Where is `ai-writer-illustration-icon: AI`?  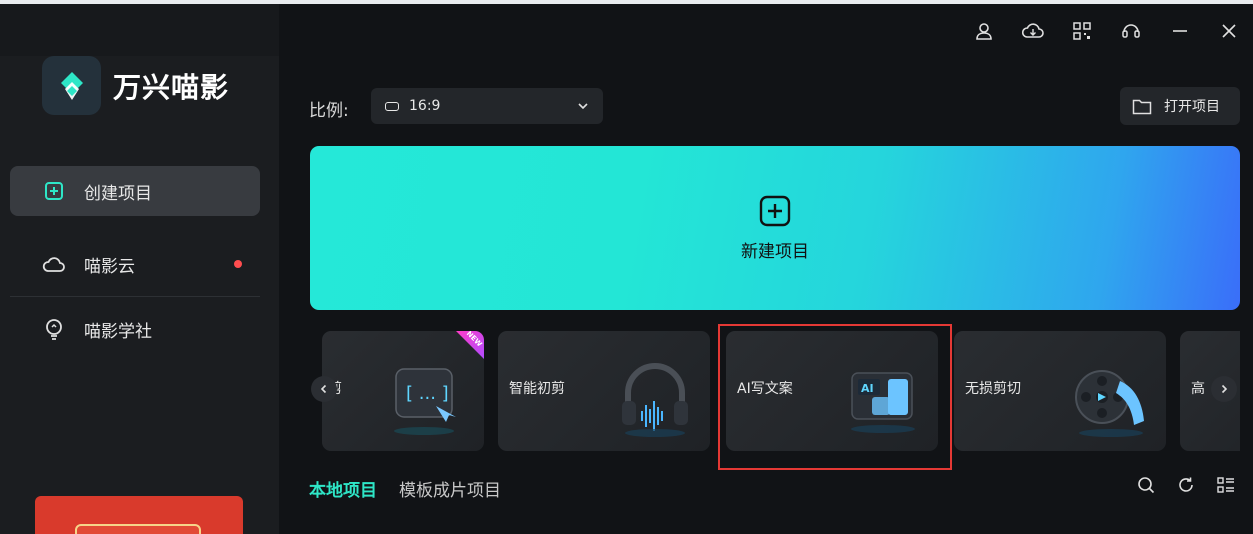
ai-writer-illustration-icon: AI is located at coordinates (883, 402).